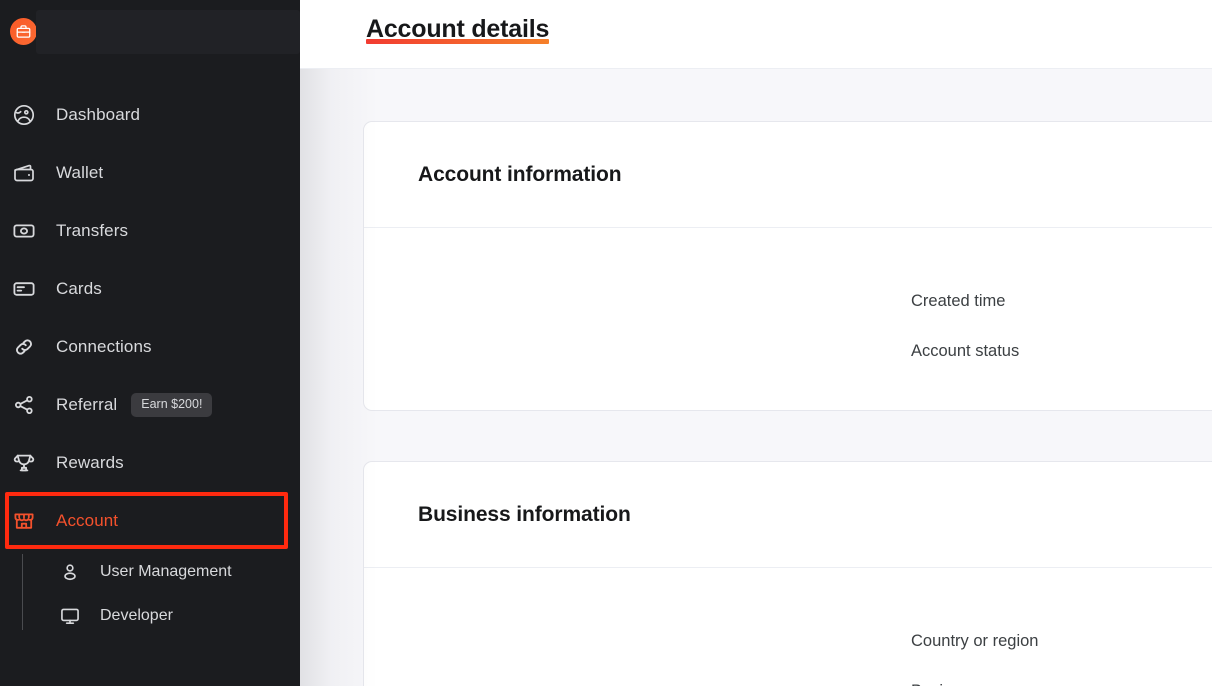 Image resolution: width=1212 pixels, height=686 pixels. I want to click on briefcase-icon, so click(23, 31).